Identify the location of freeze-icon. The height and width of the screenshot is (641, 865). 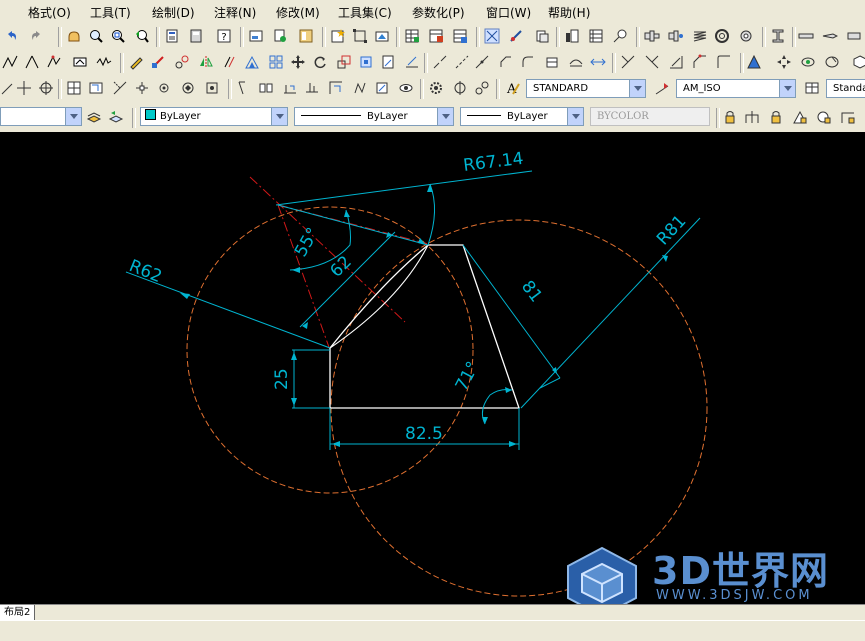
(800, 117).